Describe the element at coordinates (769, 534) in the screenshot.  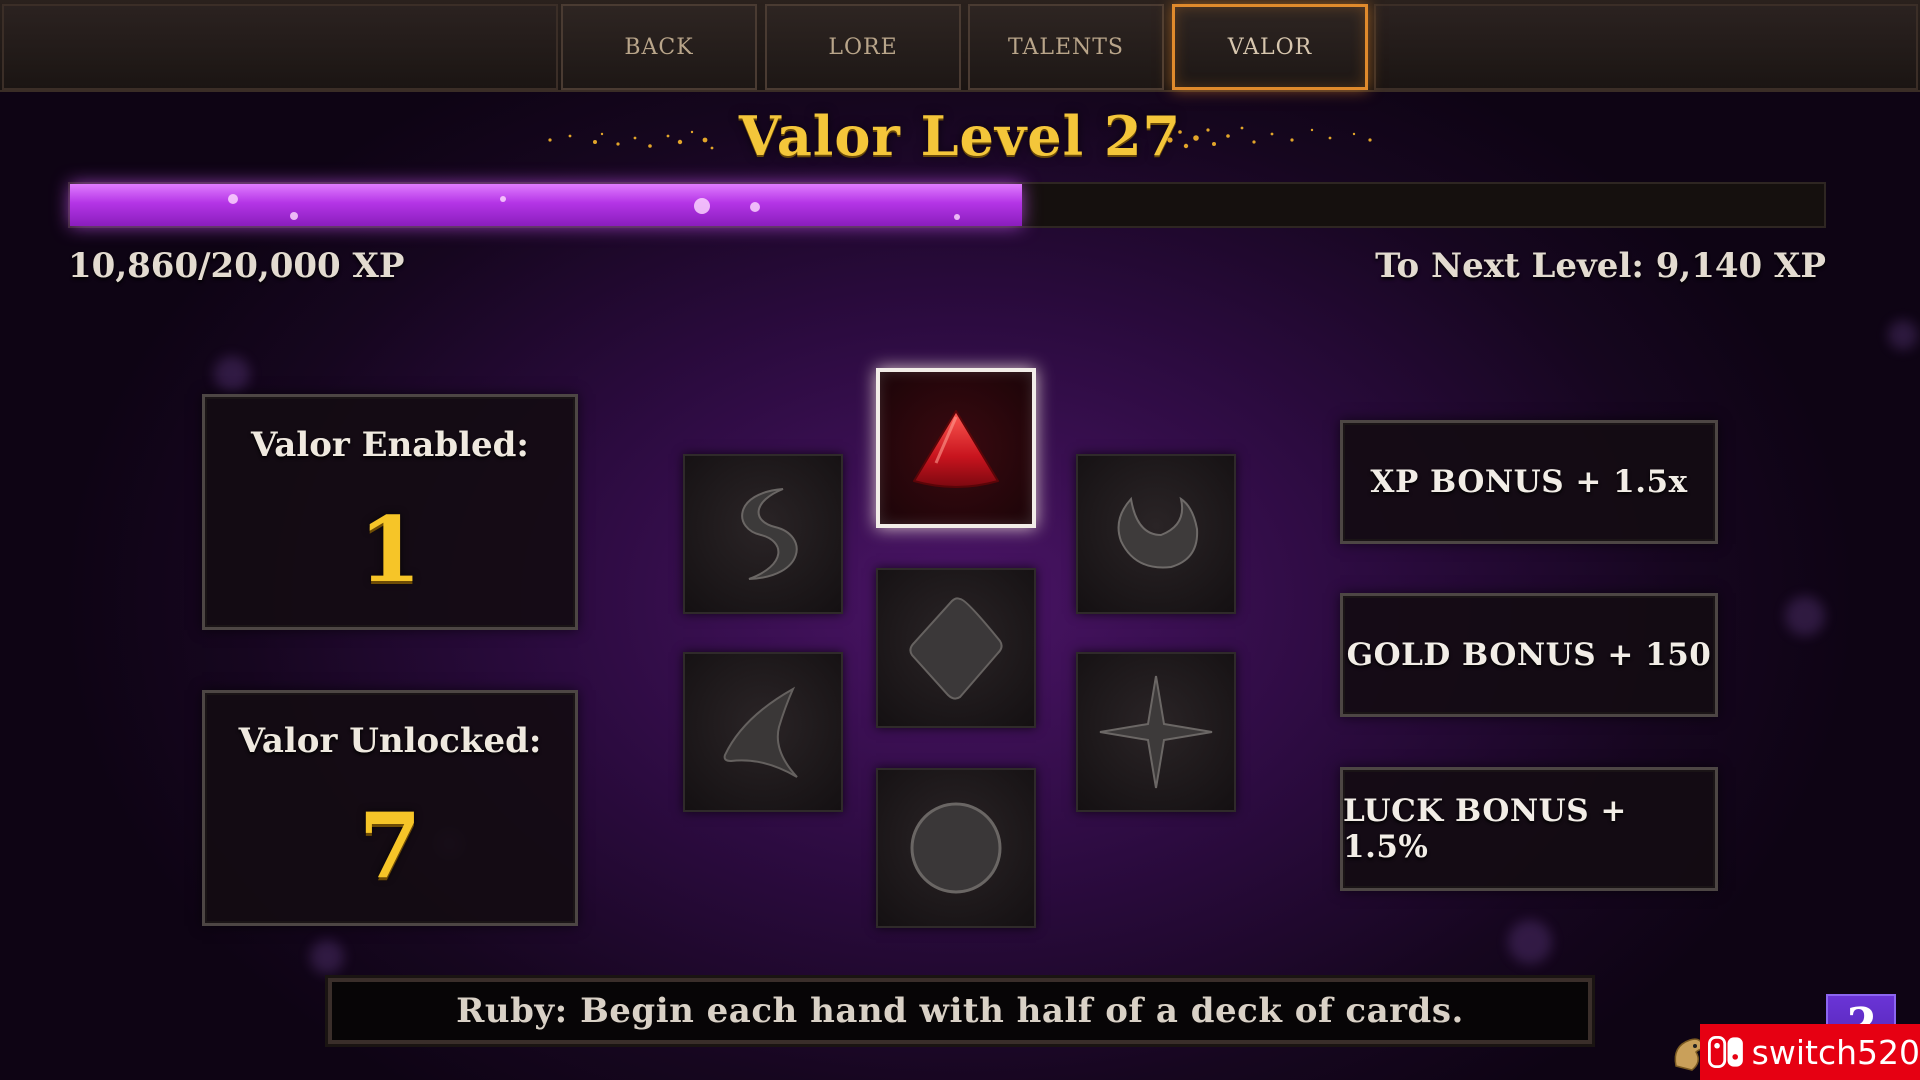
I see `crescent-s-gem-icon` at that location.